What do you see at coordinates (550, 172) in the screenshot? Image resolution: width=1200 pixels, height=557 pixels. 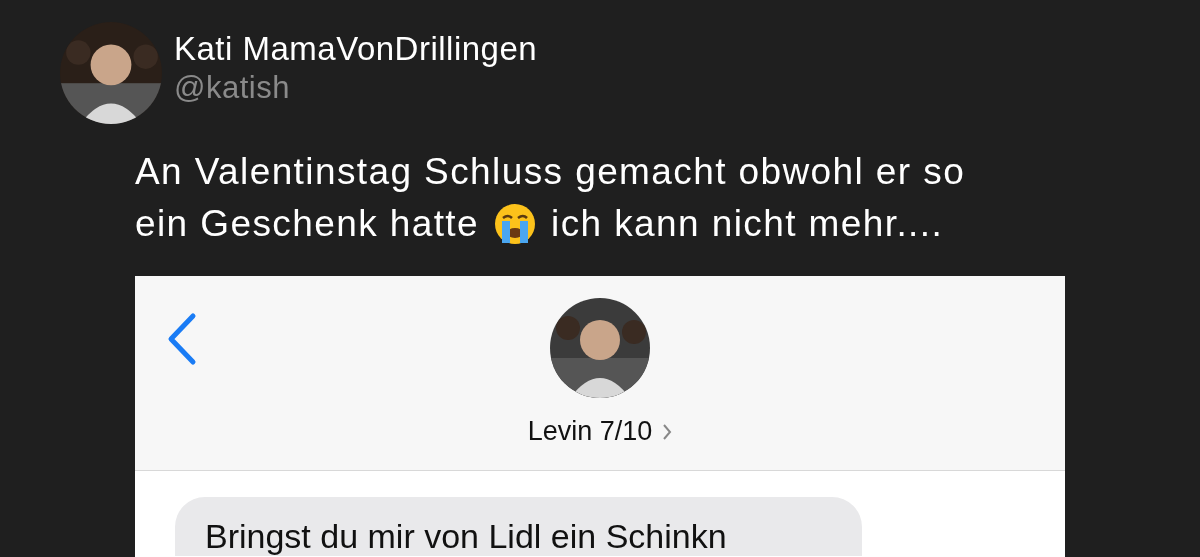 I see `tweet-text: An Valentinstag Schluss gemacht obwohl er so` at bounding box center [550, 172].